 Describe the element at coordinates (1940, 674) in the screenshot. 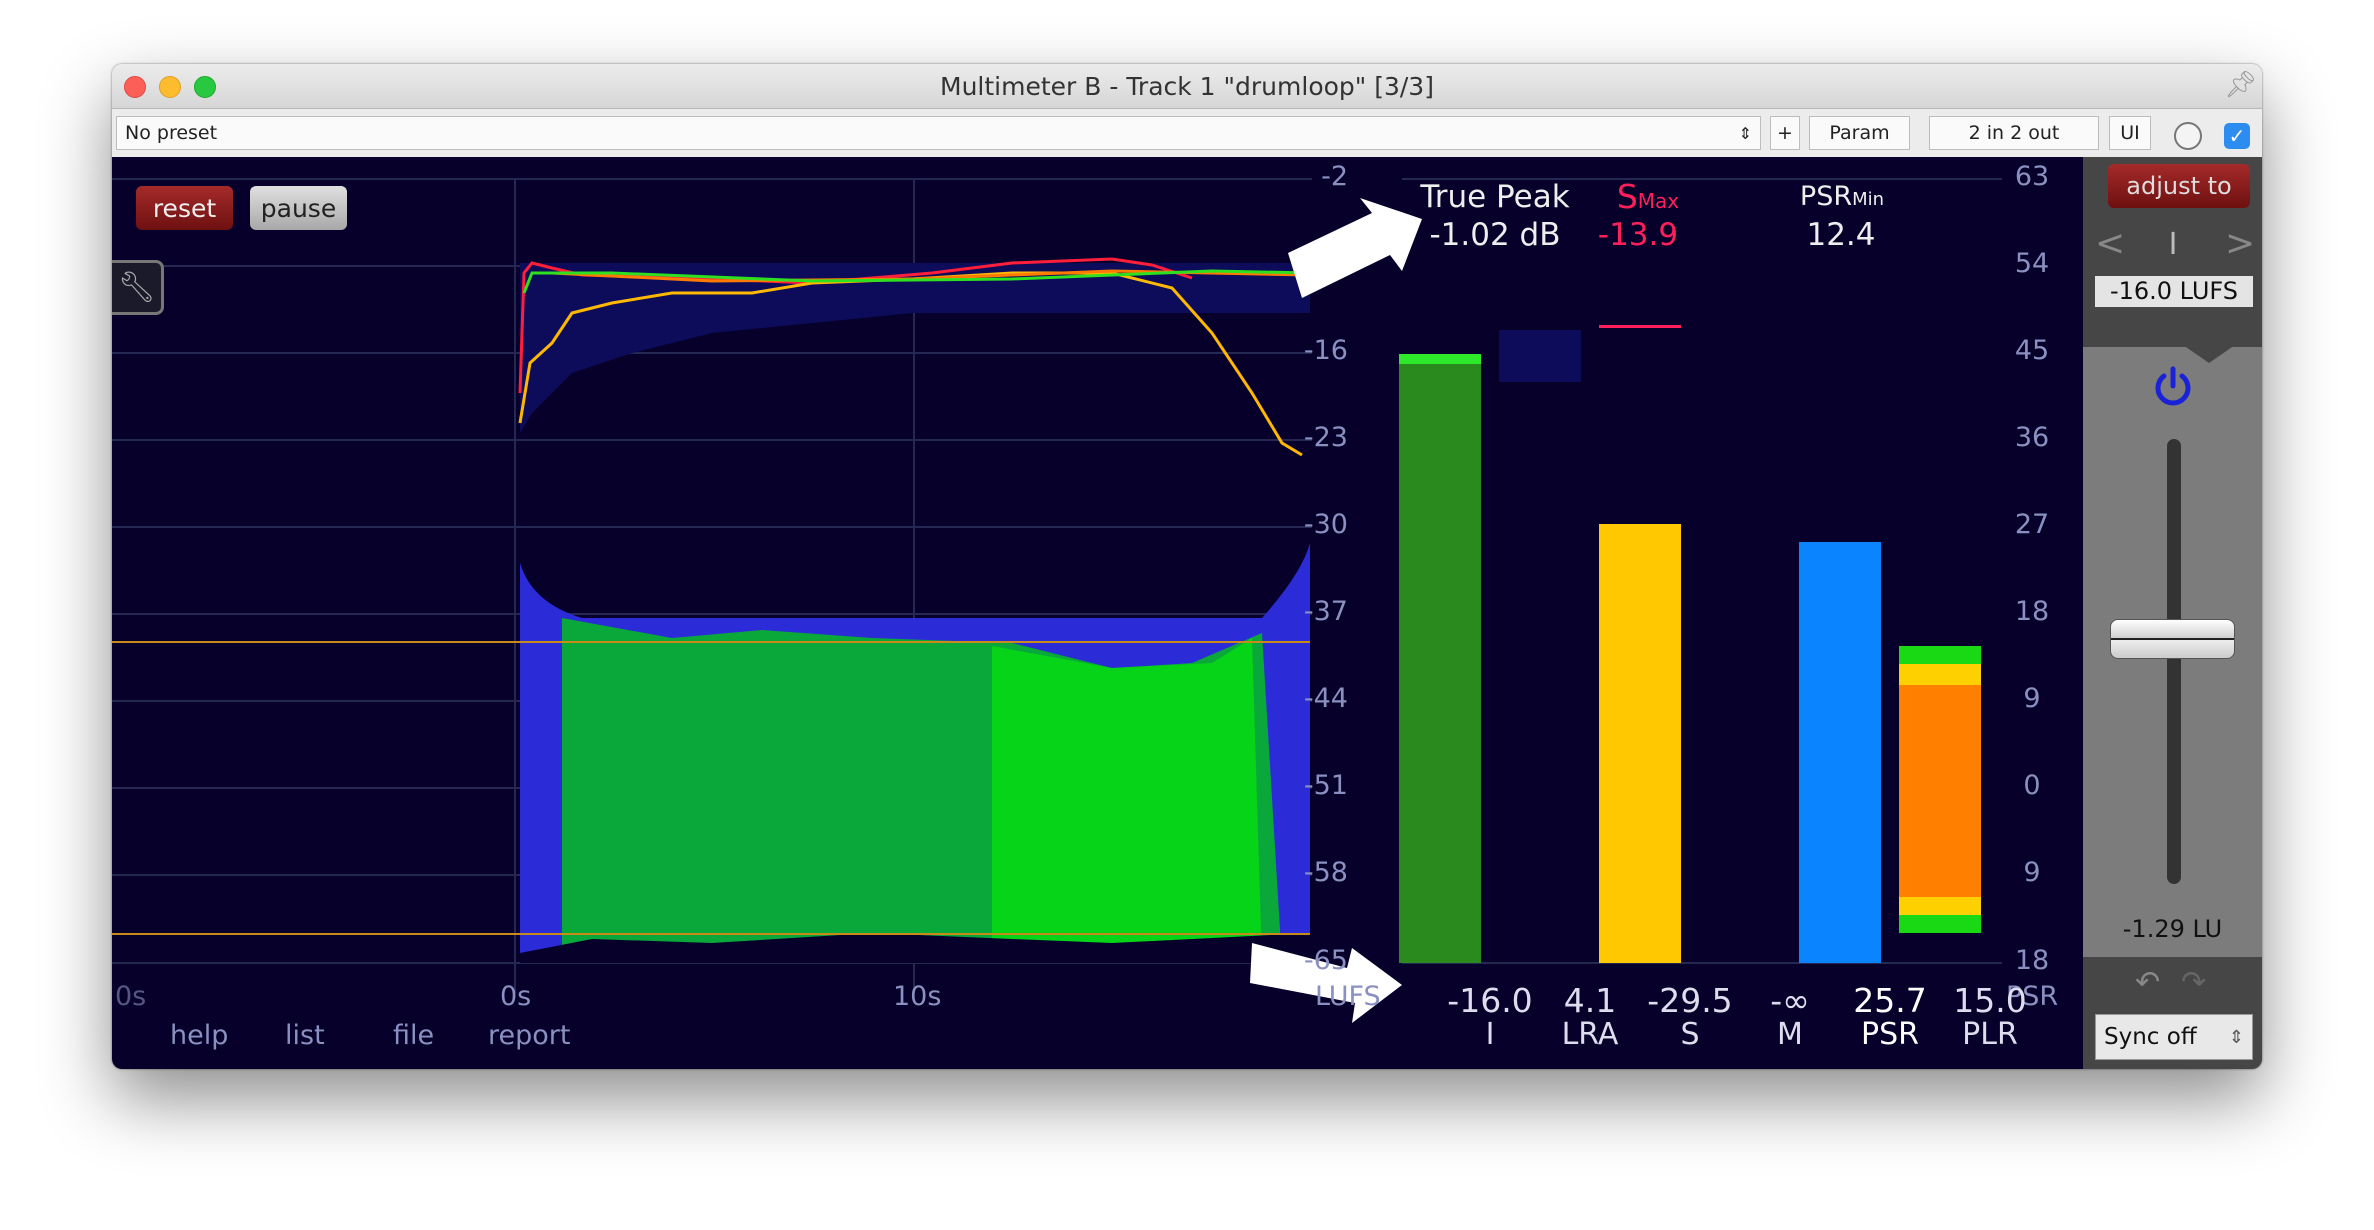

I see `meter-bar-plr-yellow-top` at that location.